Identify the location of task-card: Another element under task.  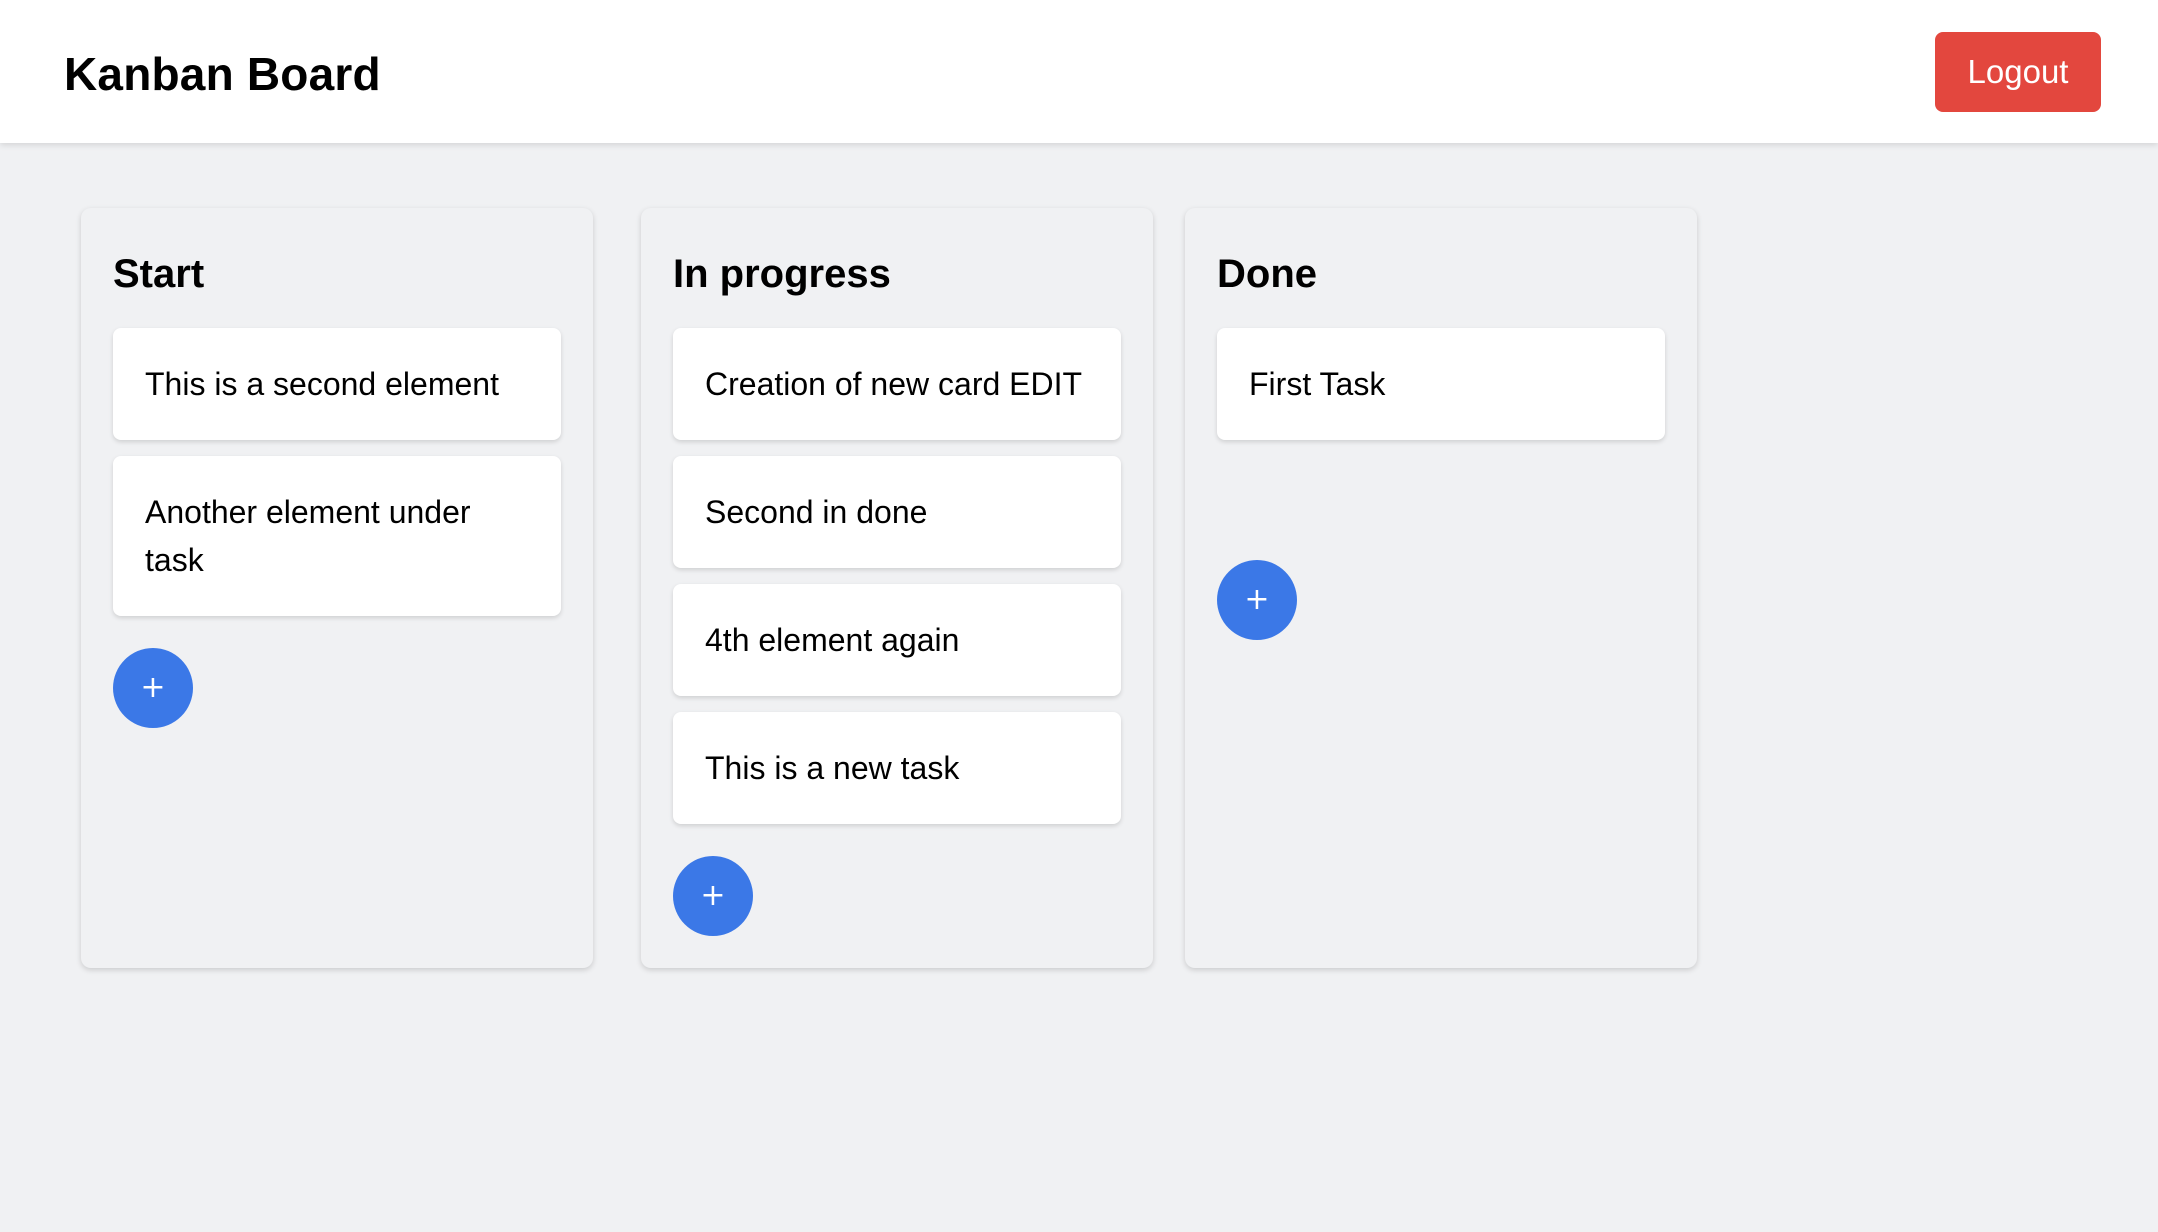
(337, 536).